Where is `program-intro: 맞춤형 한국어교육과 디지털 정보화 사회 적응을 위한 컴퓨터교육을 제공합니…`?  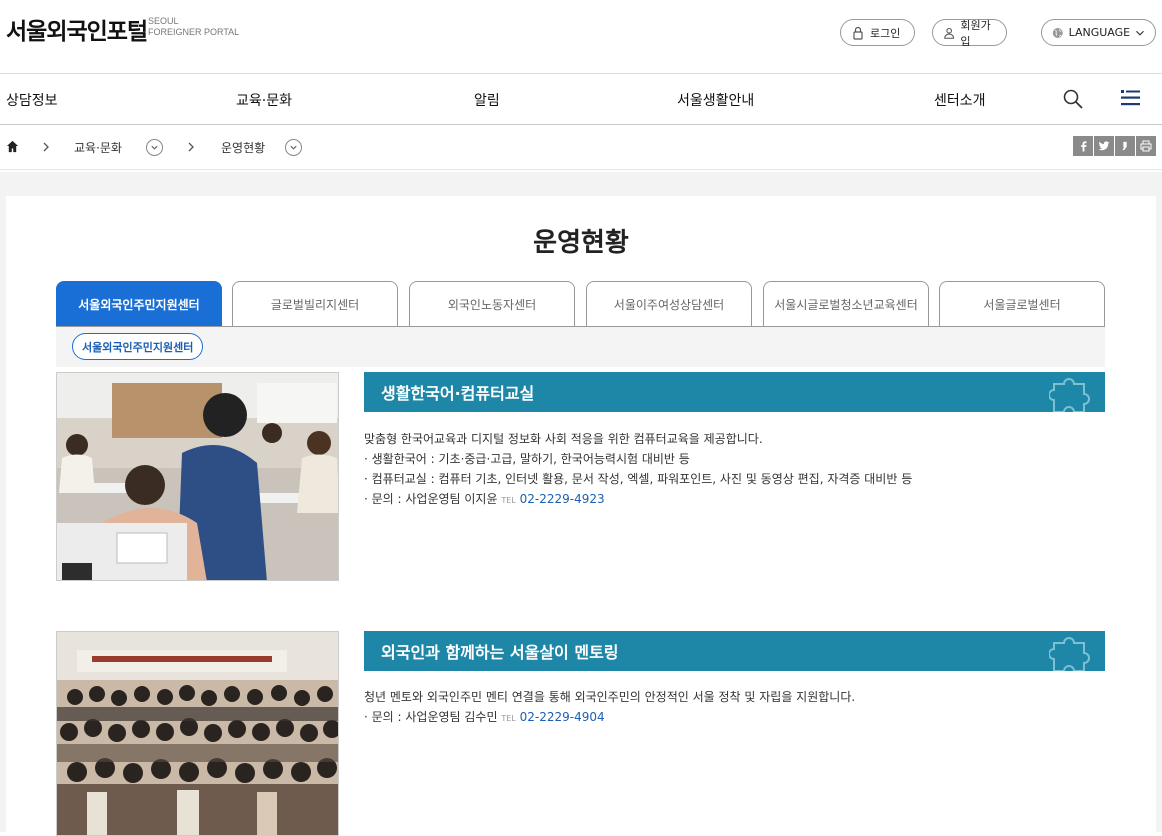 program-intro: 맞춤형 한국어교육과 디지털 정보화 사회 적응을 위한 컴퓨터교육을 제공합니… is located at coordinates (563, 439).